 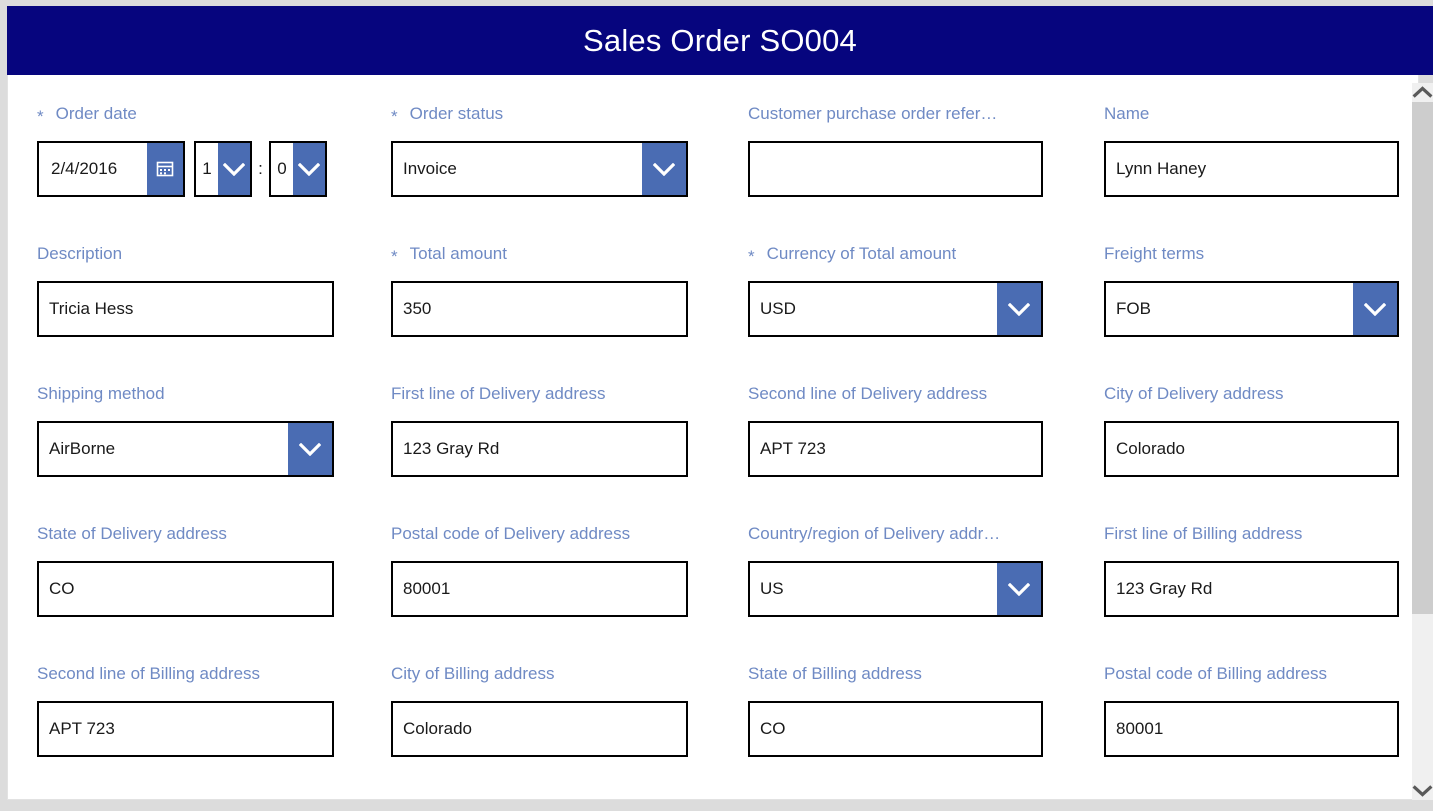 I want to click on control-shipping-method: AirBorne, so click(x=185, y=449).